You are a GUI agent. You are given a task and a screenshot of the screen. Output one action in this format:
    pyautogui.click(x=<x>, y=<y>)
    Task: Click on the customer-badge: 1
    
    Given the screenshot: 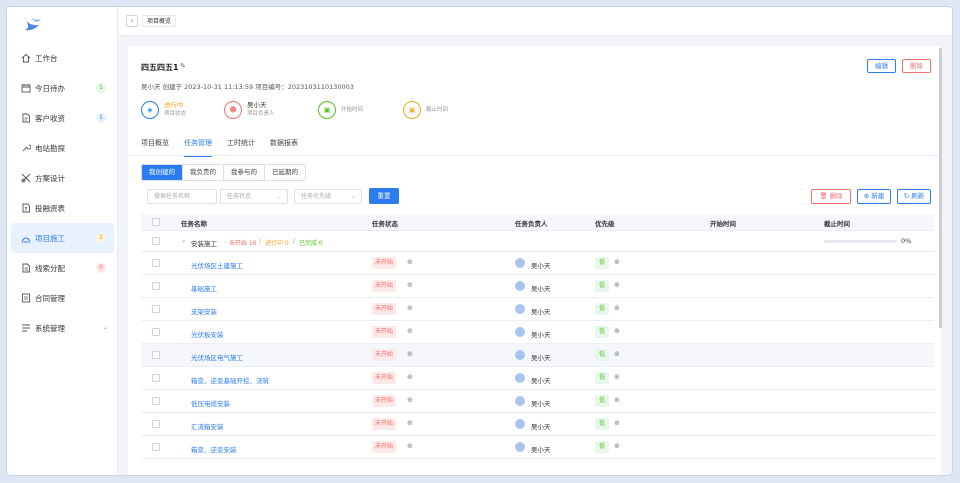 What is the action you would take?
    pyautogui.click(x=101, y=118)
    